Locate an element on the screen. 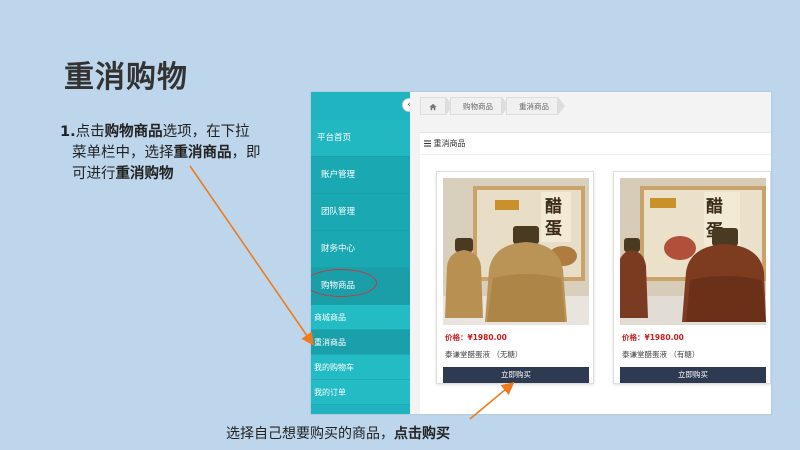 This screenshot has height=450, width=800. sidebar-item-account: 账户管理 is located at coordinates (360, 175).